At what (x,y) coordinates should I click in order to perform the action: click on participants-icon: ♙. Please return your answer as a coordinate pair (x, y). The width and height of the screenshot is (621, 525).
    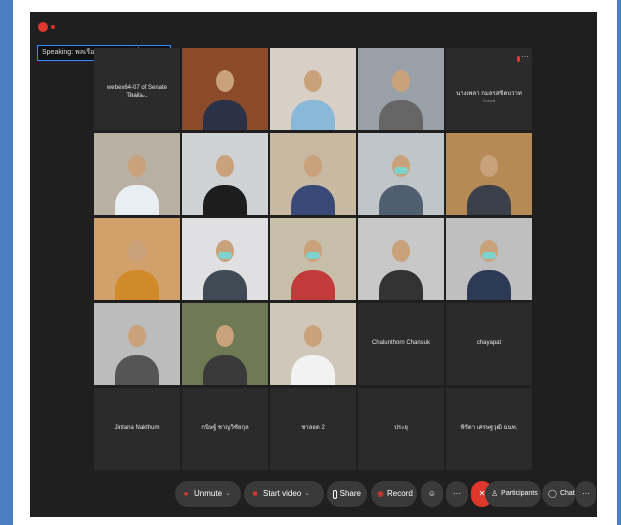
    Looking at the image, I should click on (495, 493).